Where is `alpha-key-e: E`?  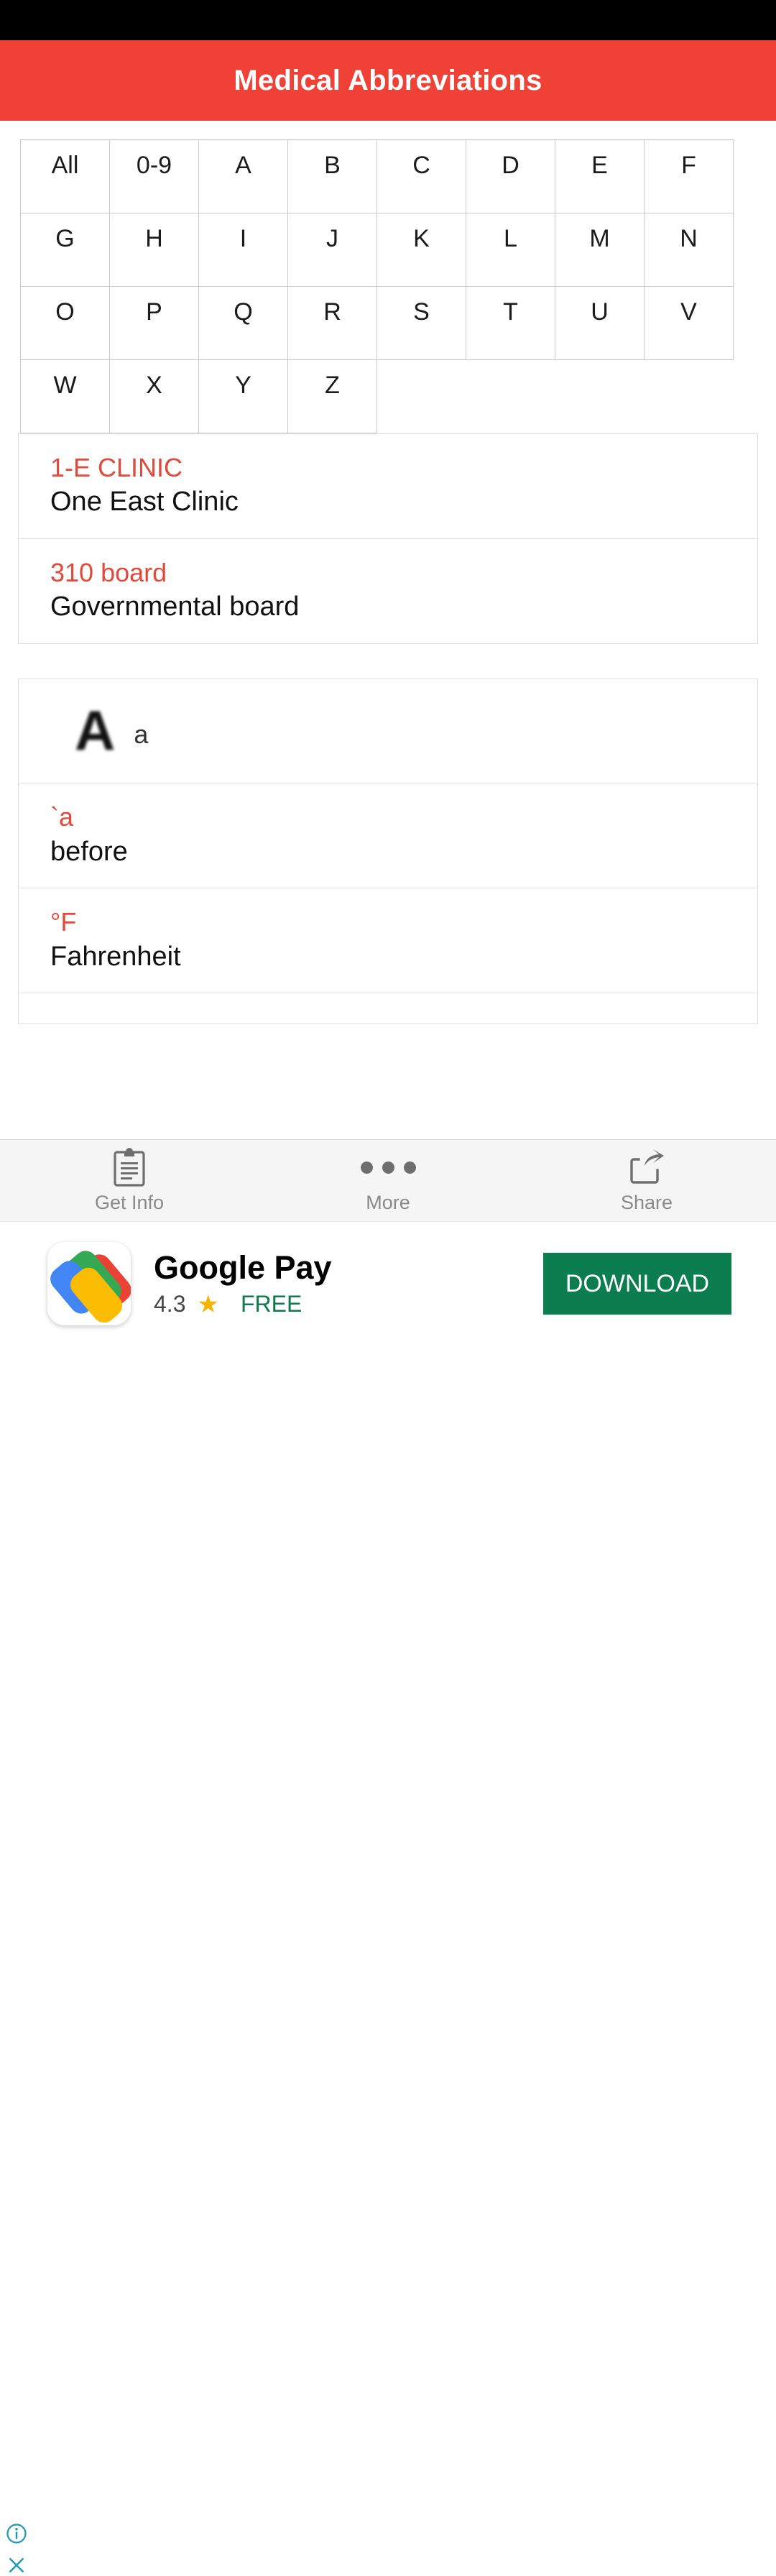 alpha-key-e: E is located at coordinates (600, 176).